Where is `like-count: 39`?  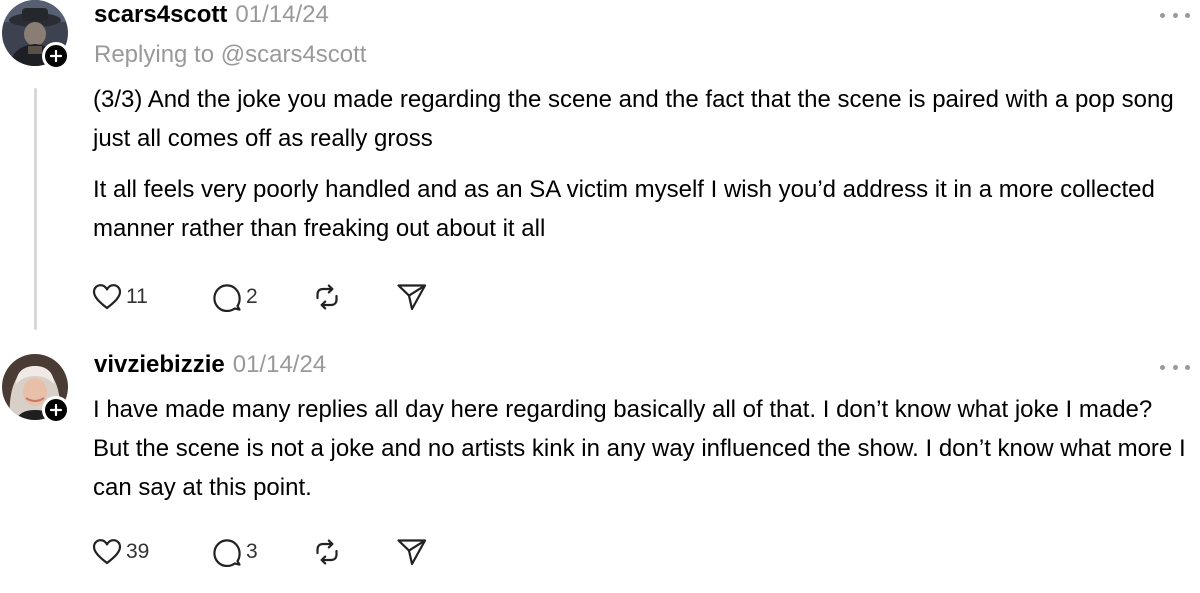
like-count: 39 is located at coordinates (138, 551).